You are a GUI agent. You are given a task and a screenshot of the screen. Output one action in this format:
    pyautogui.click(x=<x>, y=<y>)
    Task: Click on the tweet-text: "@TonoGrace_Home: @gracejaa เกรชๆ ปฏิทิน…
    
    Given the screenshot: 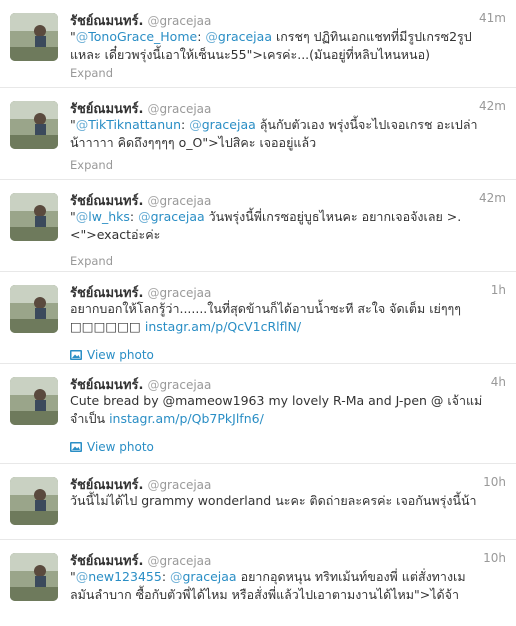 What is the action you would take?
    pyautogui.click(x=271, y=45)
    